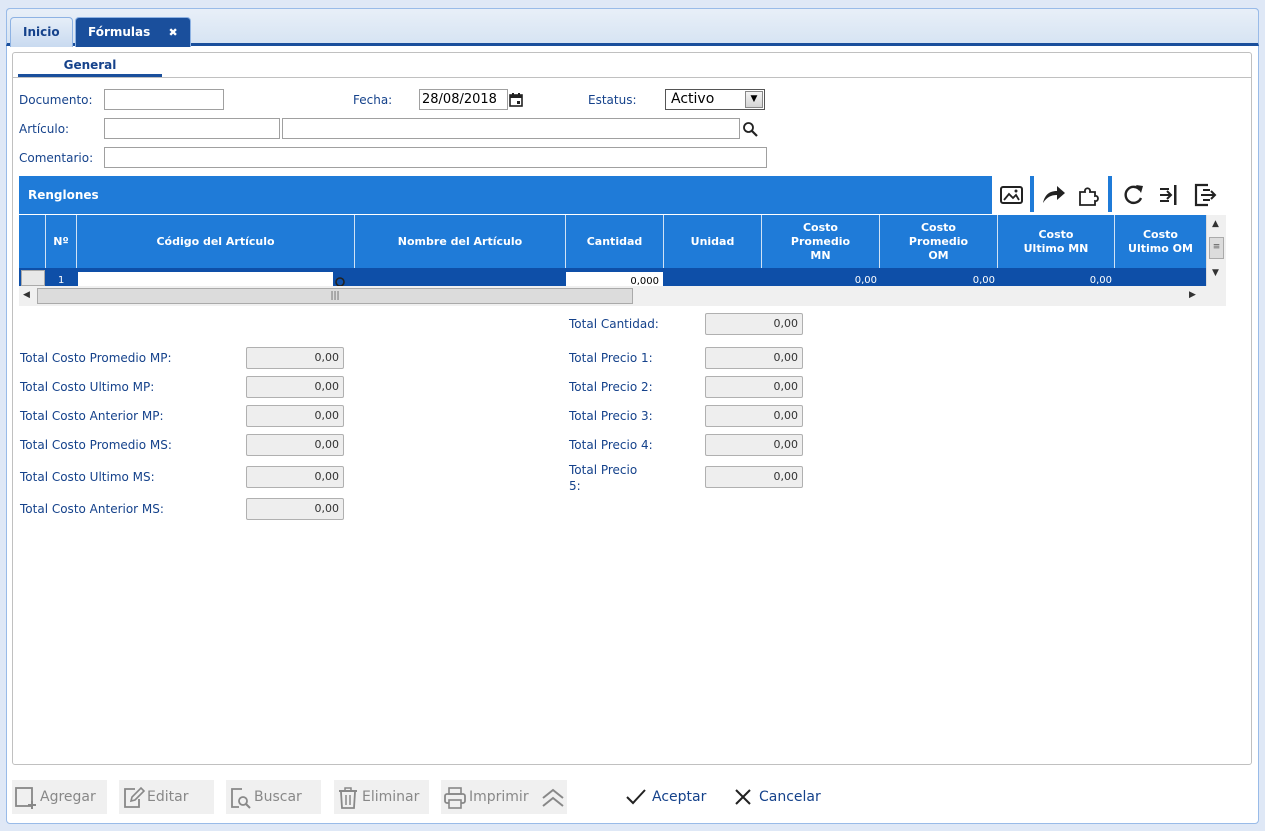 Image resolution: width=1265 pixels, height=831 pixels. What do you see at coordinates (743, 797) in the screenshot?
I see `close-icon` at bounding box center [743, 797].